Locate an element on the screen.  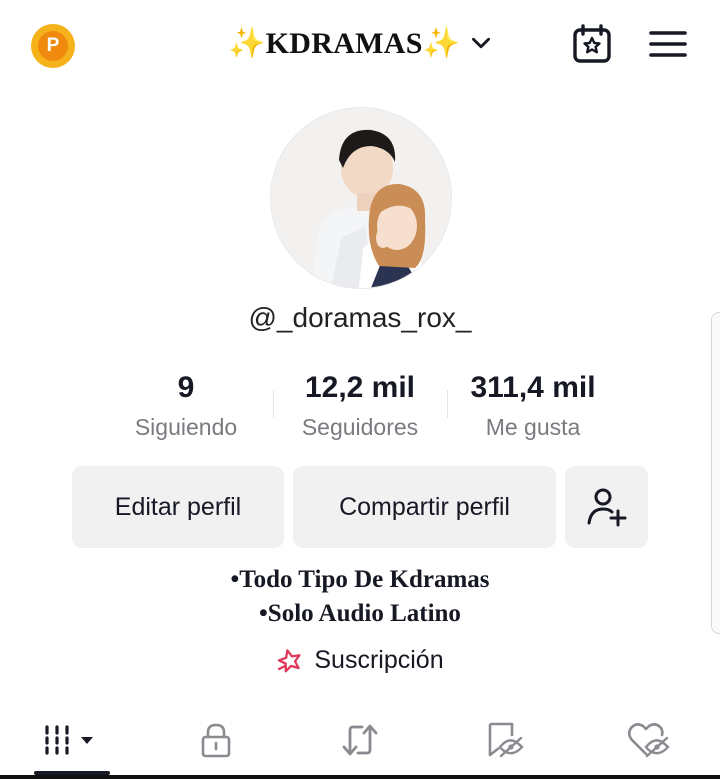
hamburger-menu-icon is located at coordinates (668, 44).